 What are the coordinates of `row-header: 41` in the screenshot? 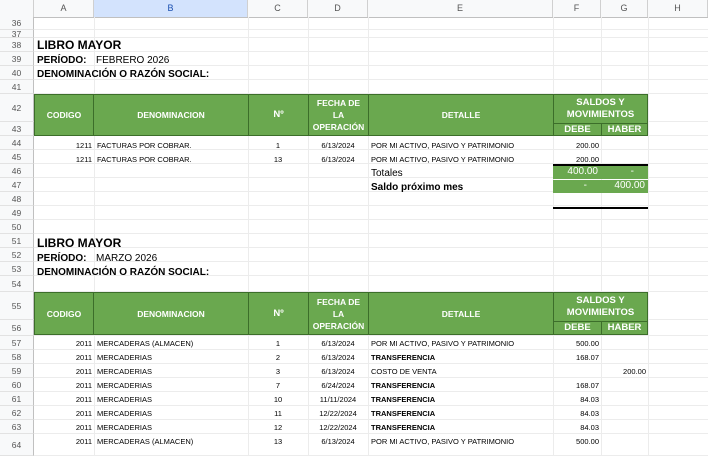 It's located at (17, 87).